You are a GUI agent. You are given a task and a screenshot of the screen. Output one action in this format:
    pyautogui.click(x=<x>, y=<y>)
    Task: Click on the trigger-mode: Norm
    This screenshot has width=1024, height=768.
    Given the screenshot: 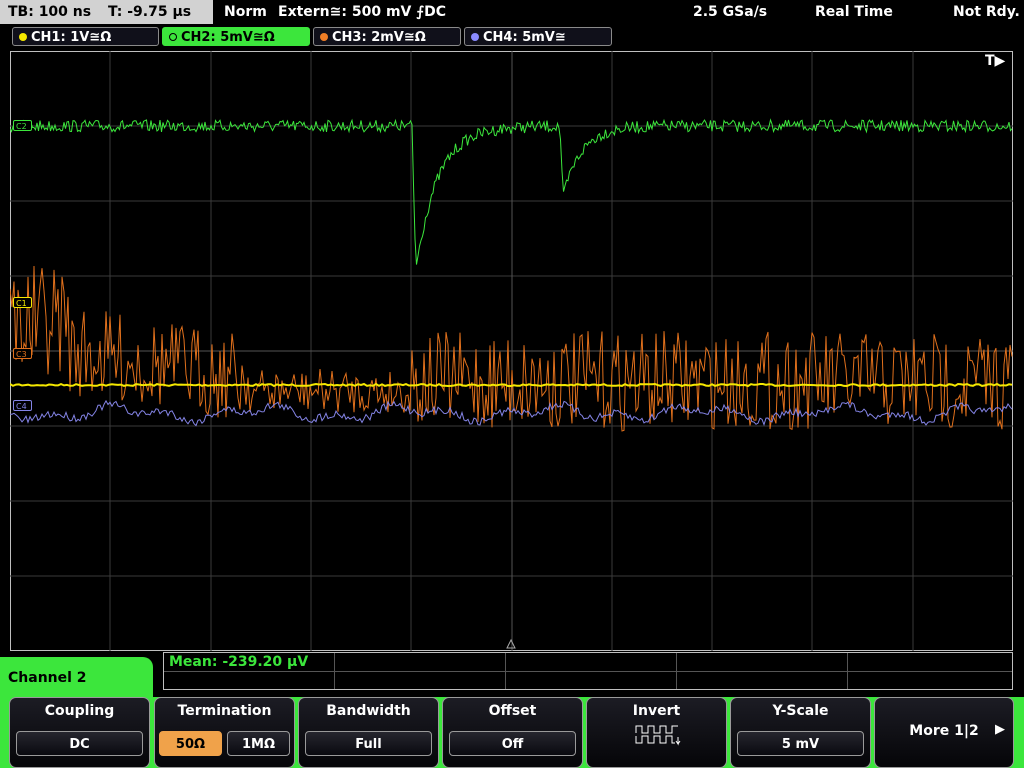 What is the action you would take?
    pyautogui.click(x=245, y=12)
    